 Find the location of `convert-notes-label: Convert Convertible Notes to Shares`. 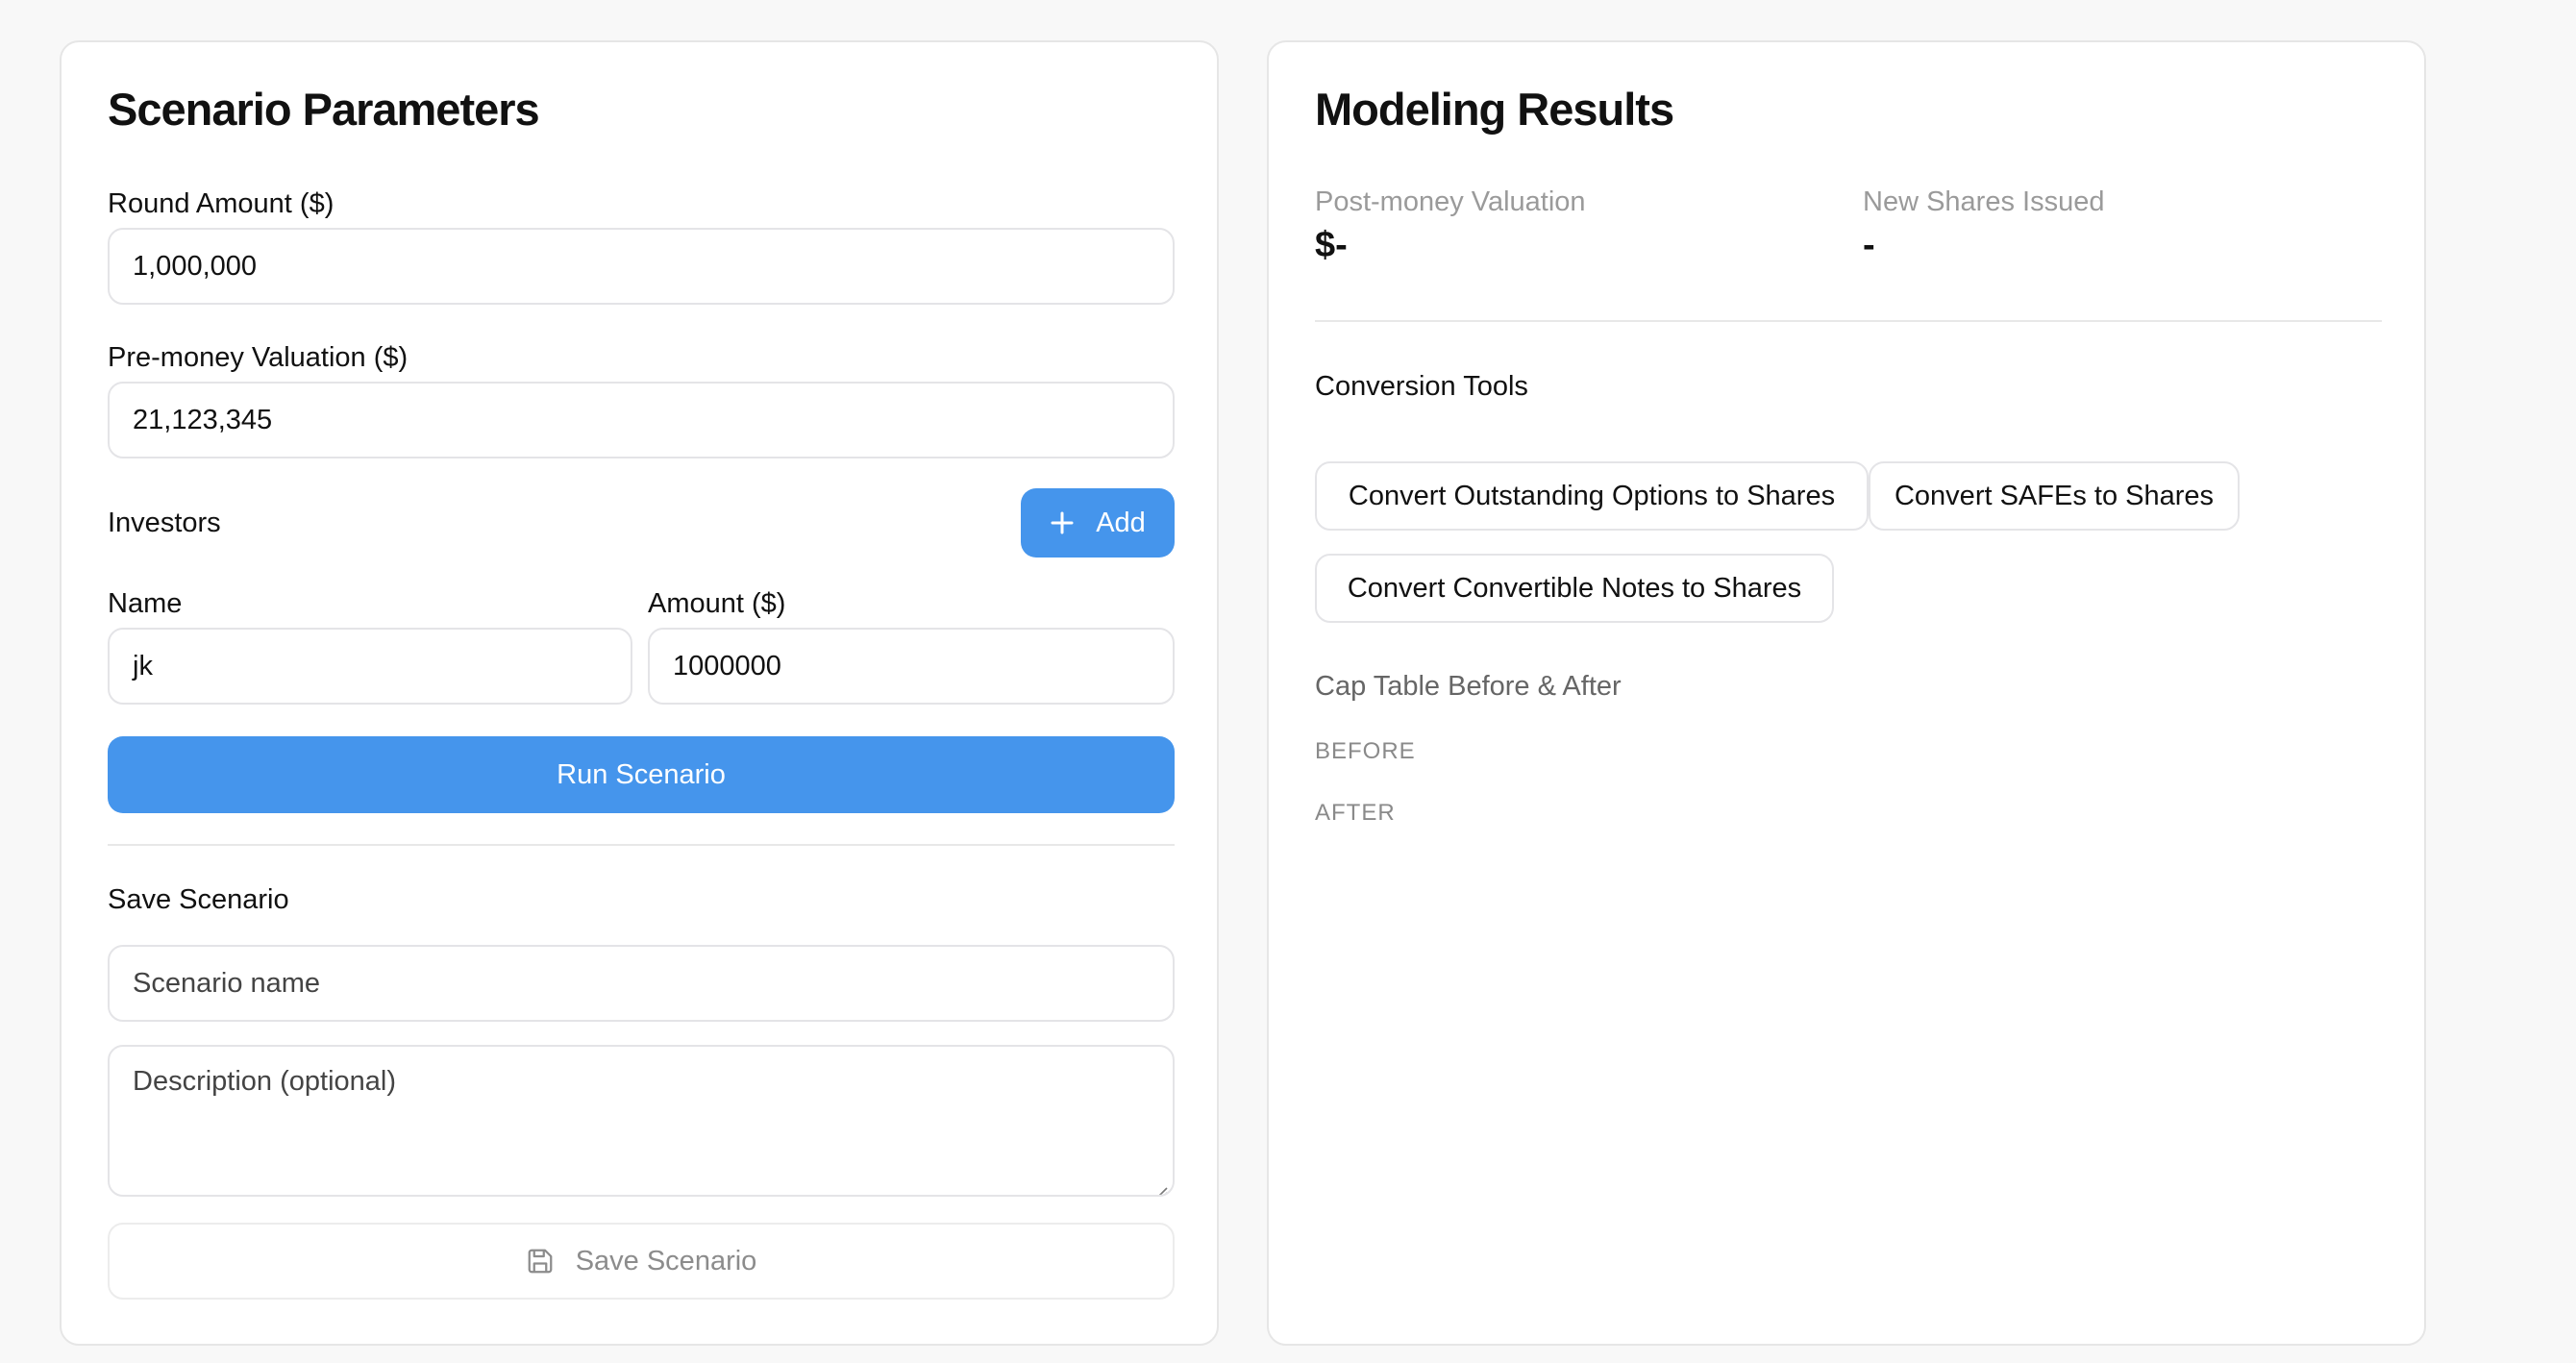

convert-notes-label: Convert Convertible Notes to Shares is located at coordinates (1574, 588).